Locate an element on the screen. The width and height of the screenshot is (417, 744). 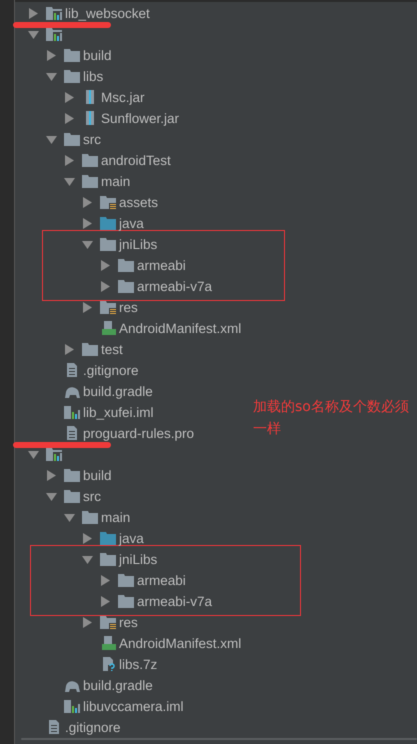
tree-item: libs is located at coordinates (93, 76).